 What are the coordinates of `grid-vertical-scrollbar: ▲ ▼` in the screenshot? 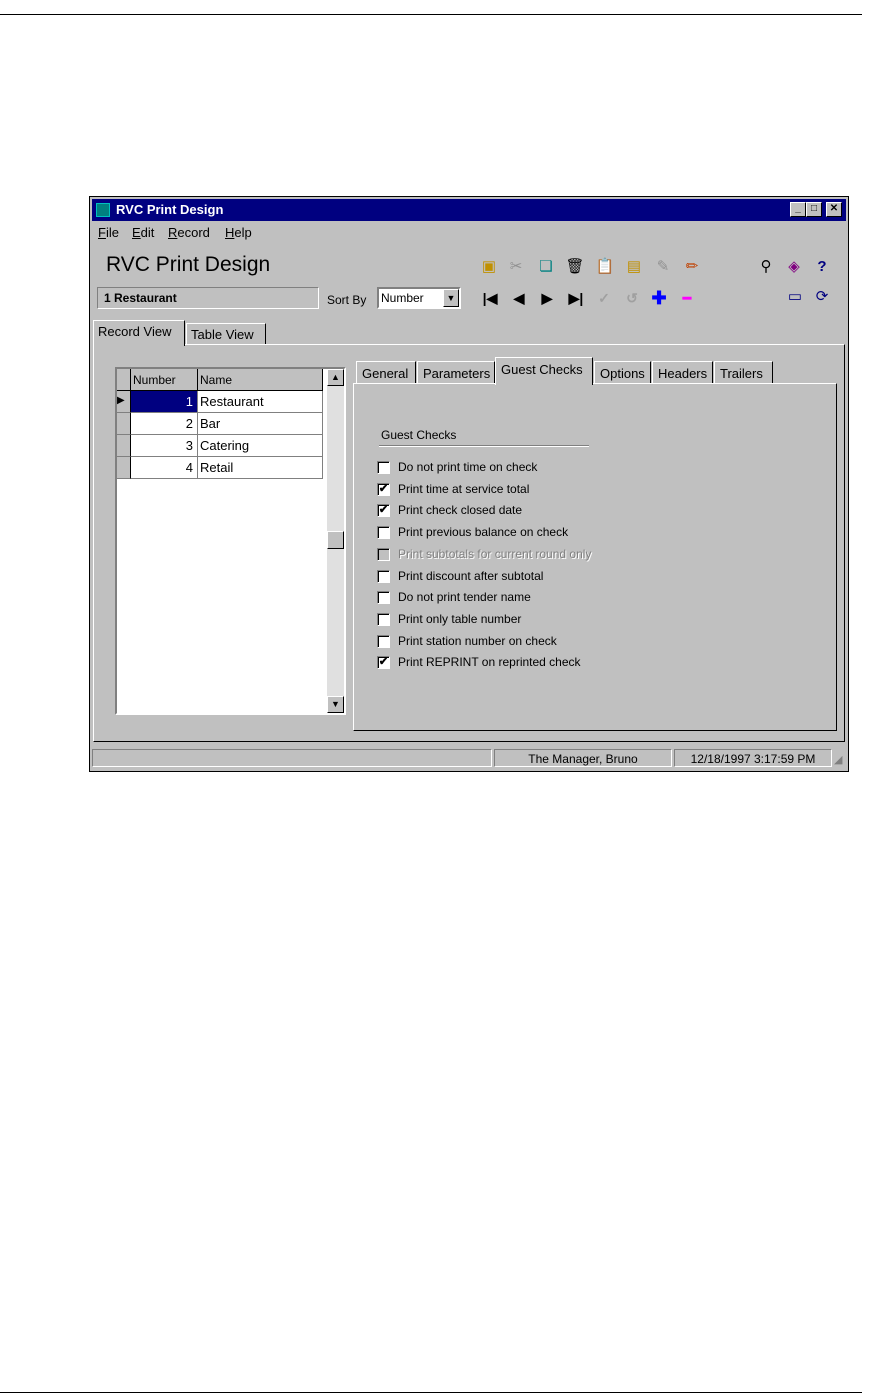 It's located at (335, 541).